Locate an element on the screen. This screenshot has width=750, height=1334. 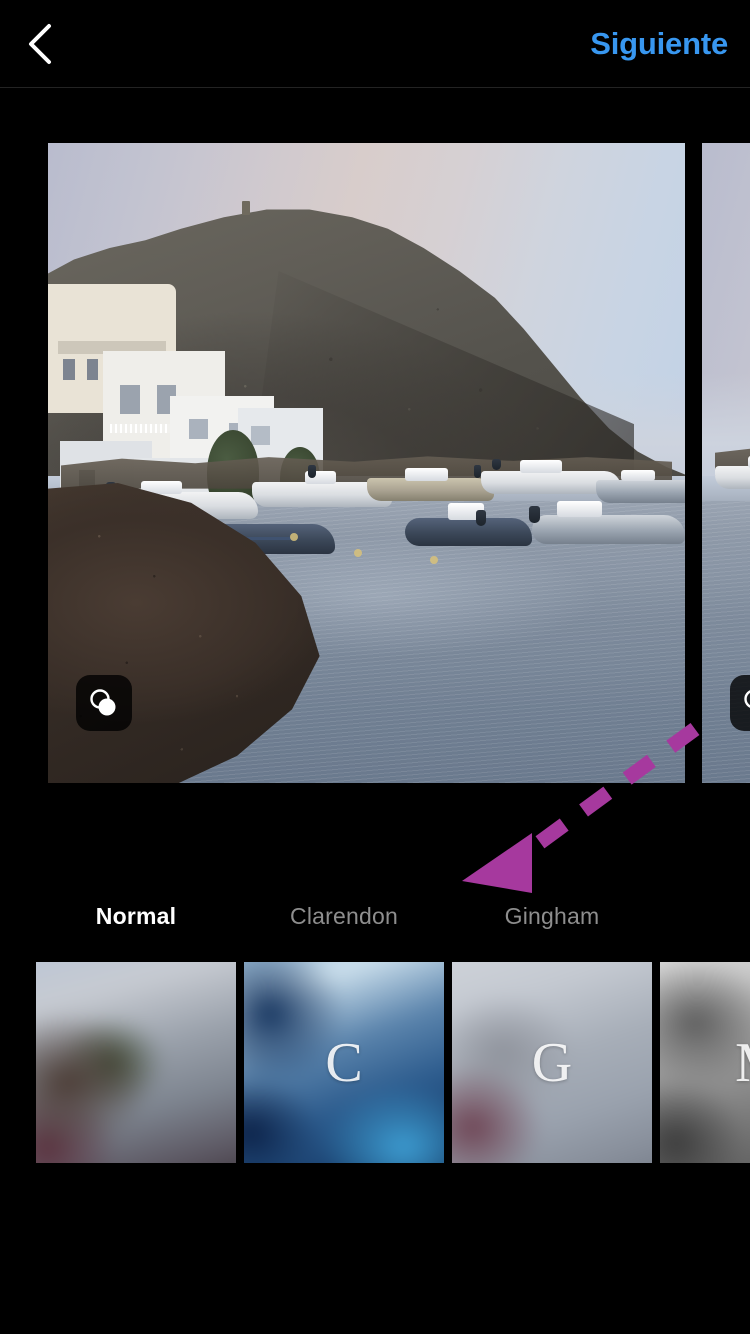
filter-item-gingham: Gingham G is located at coordinates (552, 1030).